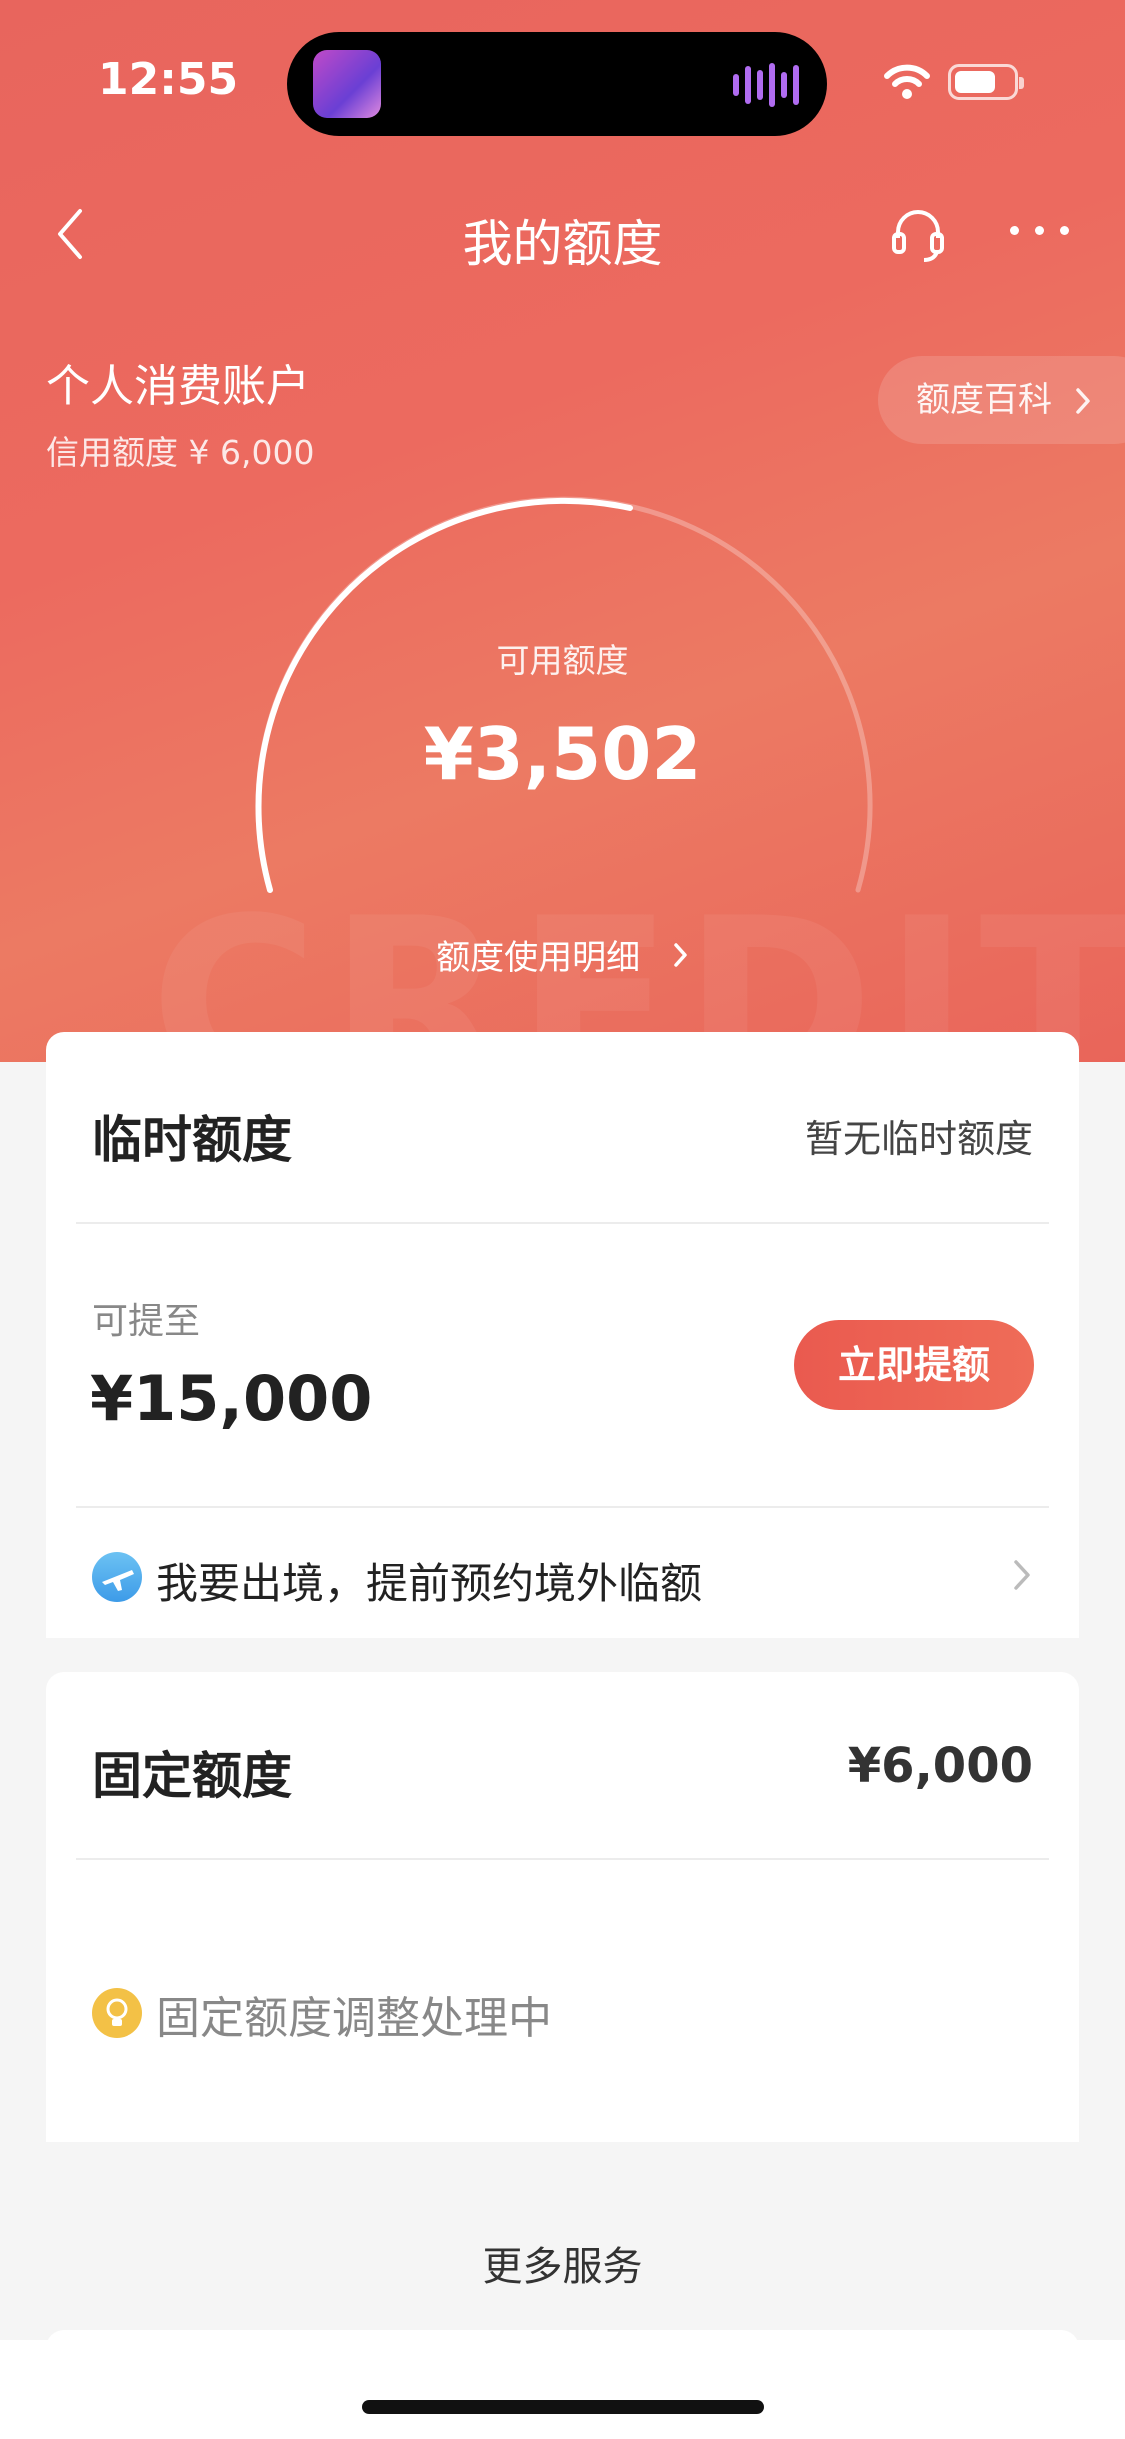 The height and width of the screenshot is (2439, 1125). I want to click on wifi-icon, so click(907, 81).